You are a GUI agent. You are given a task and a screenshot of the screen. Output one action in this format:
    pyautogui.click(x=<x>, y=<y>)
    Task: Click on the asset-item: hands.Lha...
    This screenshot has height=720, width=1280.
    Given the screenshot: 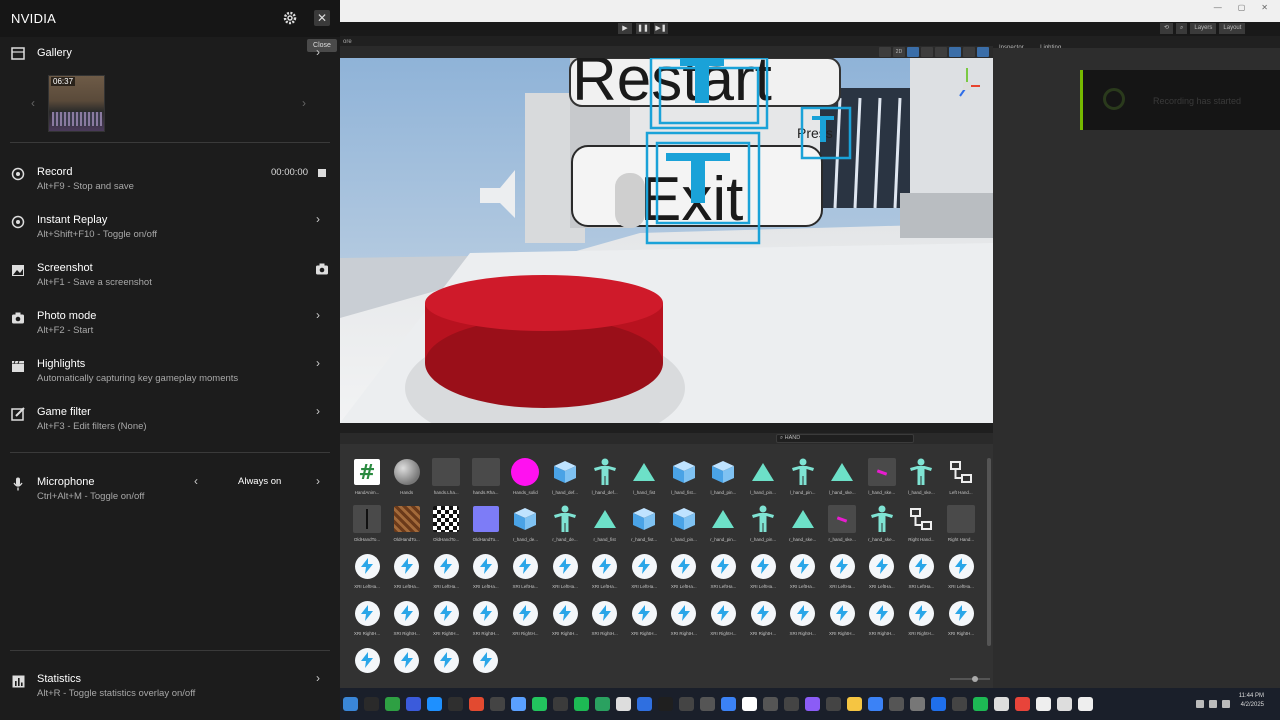 What is the action you would take?
    pyautogui.click(x=446, y=481)
    